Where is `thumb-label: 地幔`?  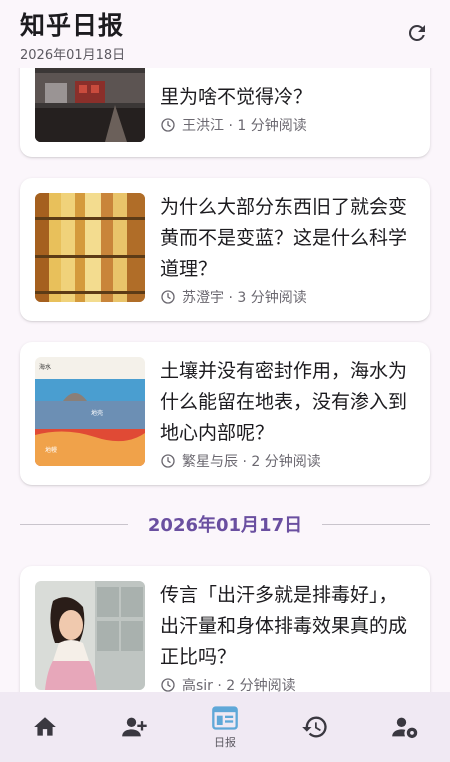 thumb-label: 地幔 is located at coordinates (51, 450).